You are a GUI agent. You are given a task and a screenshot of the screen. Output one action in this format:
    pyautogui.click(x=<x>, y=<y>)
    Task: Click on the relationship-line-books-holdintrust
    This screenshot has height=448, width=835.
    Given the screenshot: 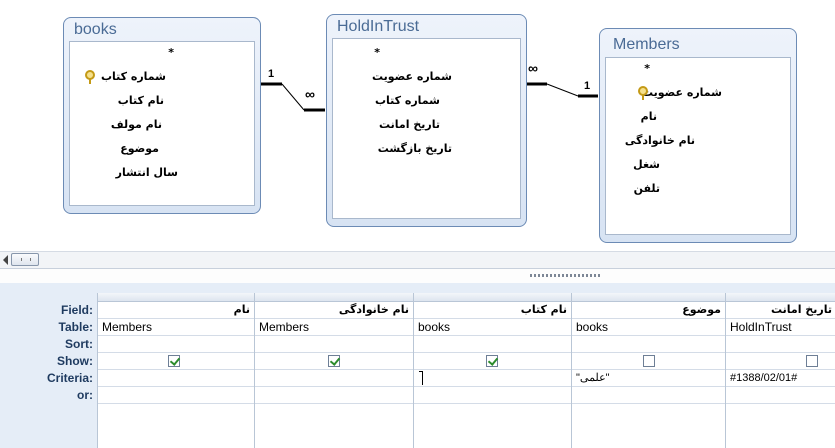 What is the action you would take?
    pyautogui.click(x=293, y=97)
    